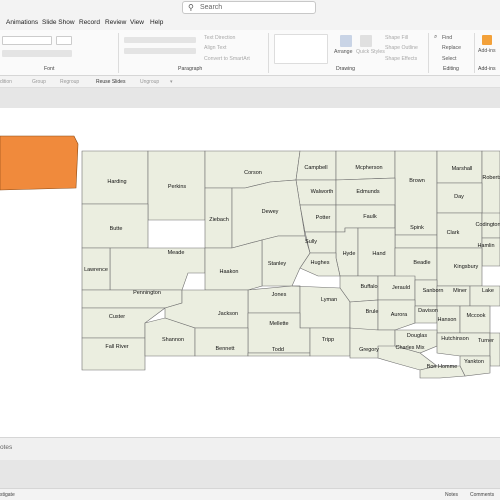  I want to click on county-label-ziebach: Ziebach, so click(219, 220).